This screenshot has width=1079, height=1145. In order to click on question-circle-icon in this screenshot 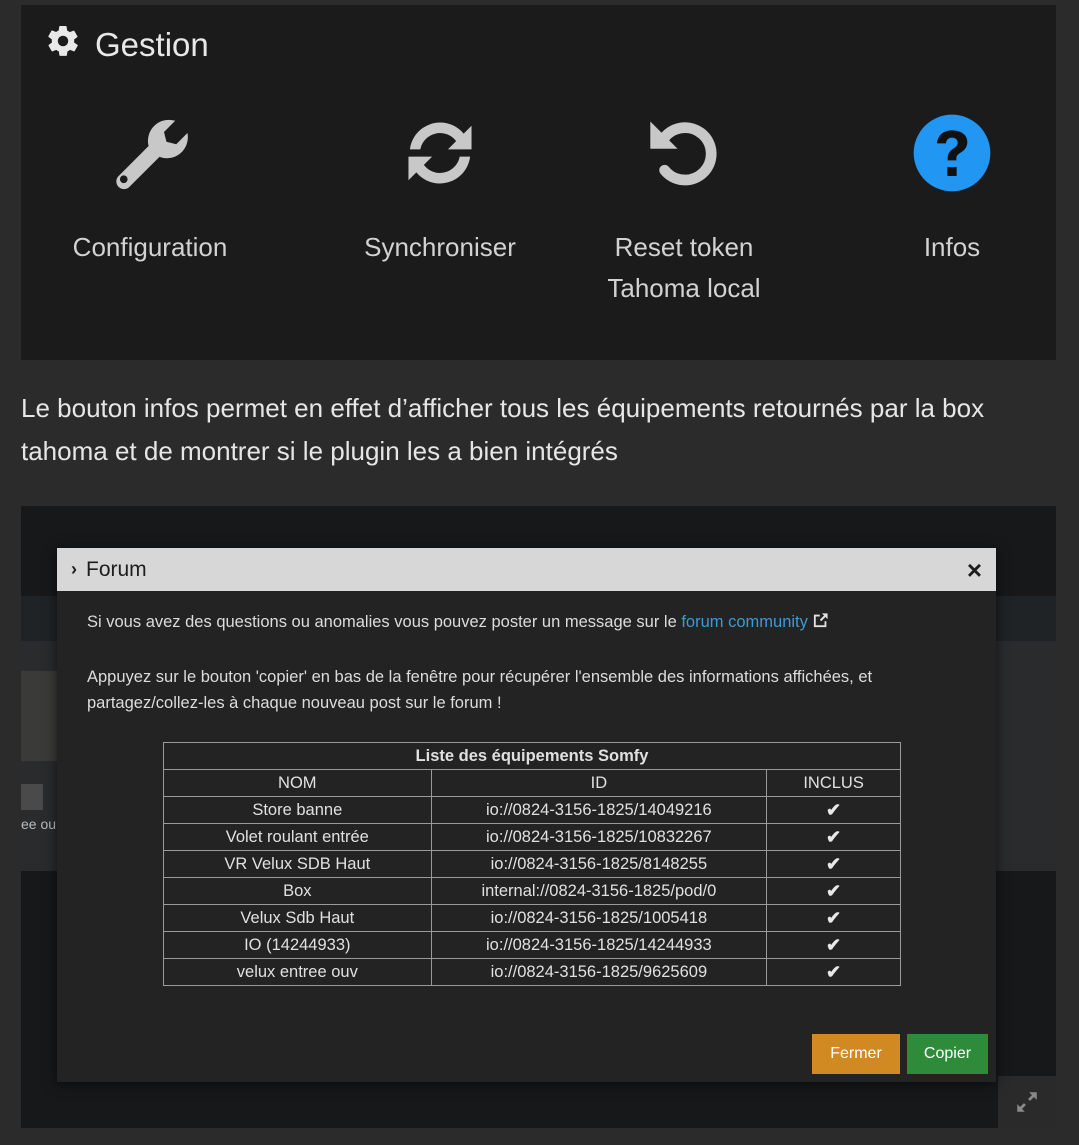, I will do `click(952, 152)`.